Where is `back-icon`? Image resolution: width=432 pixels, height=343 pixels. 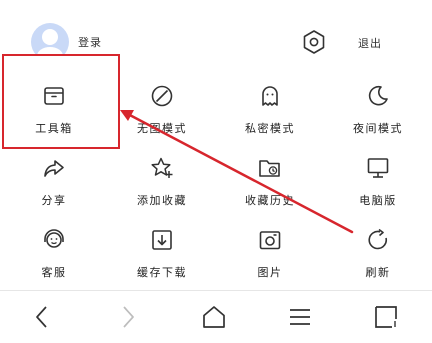
back-icon is located at coordinates (41, 317).